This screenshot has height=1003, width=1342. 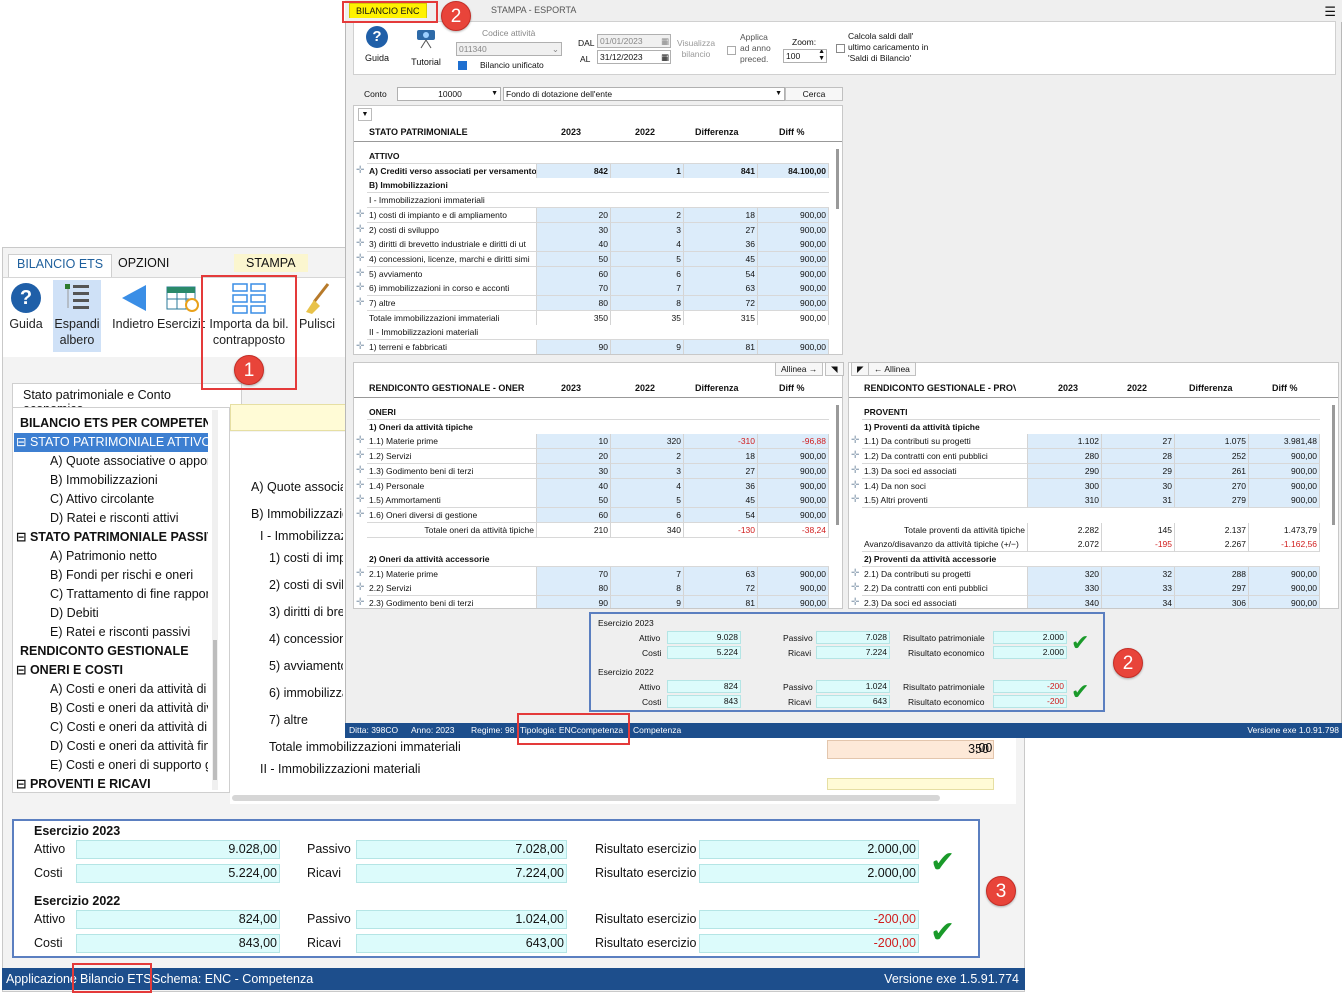 What do you see at coordinates (574, 442) in the screenshot?
I see `value-cell: 10` at bounding box center [574, 442].